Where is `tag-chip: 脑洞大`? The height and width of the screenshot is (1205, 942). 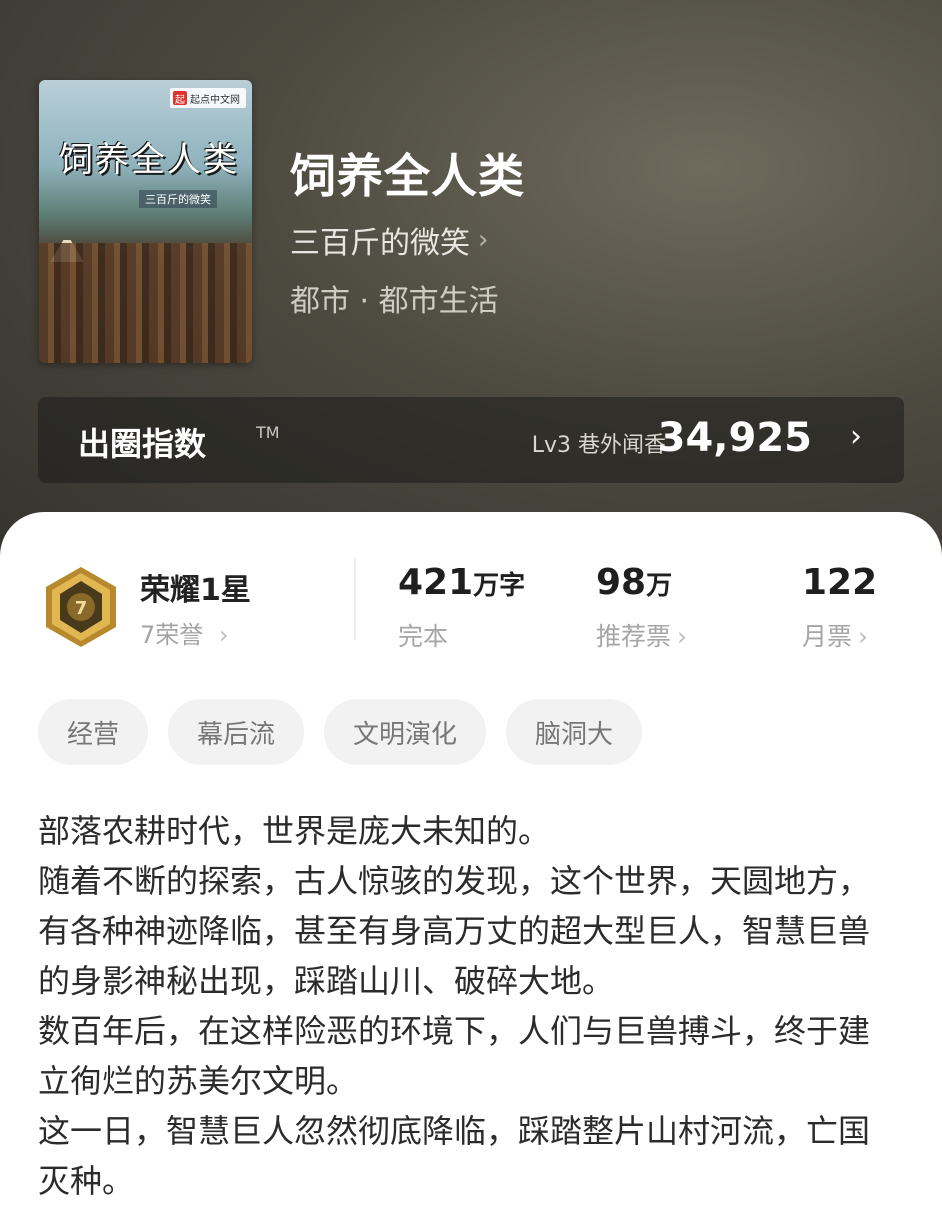
tag-chip: 脑洞大 is located at coordinates (574, 732).